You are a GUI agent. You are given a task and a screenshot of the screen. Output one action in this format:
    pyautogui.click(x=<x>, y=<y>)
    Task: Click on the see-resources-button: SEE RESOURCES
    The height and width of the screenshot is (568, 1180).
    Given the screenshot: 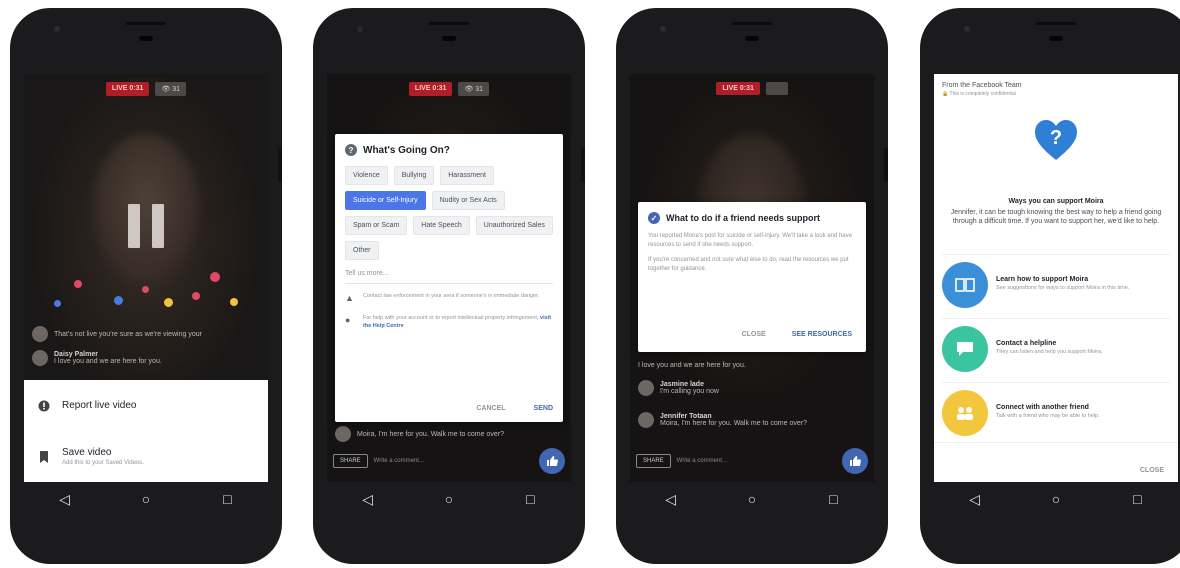 What is the action you would take?
    pyautogui.click(x=822, y=334)
    